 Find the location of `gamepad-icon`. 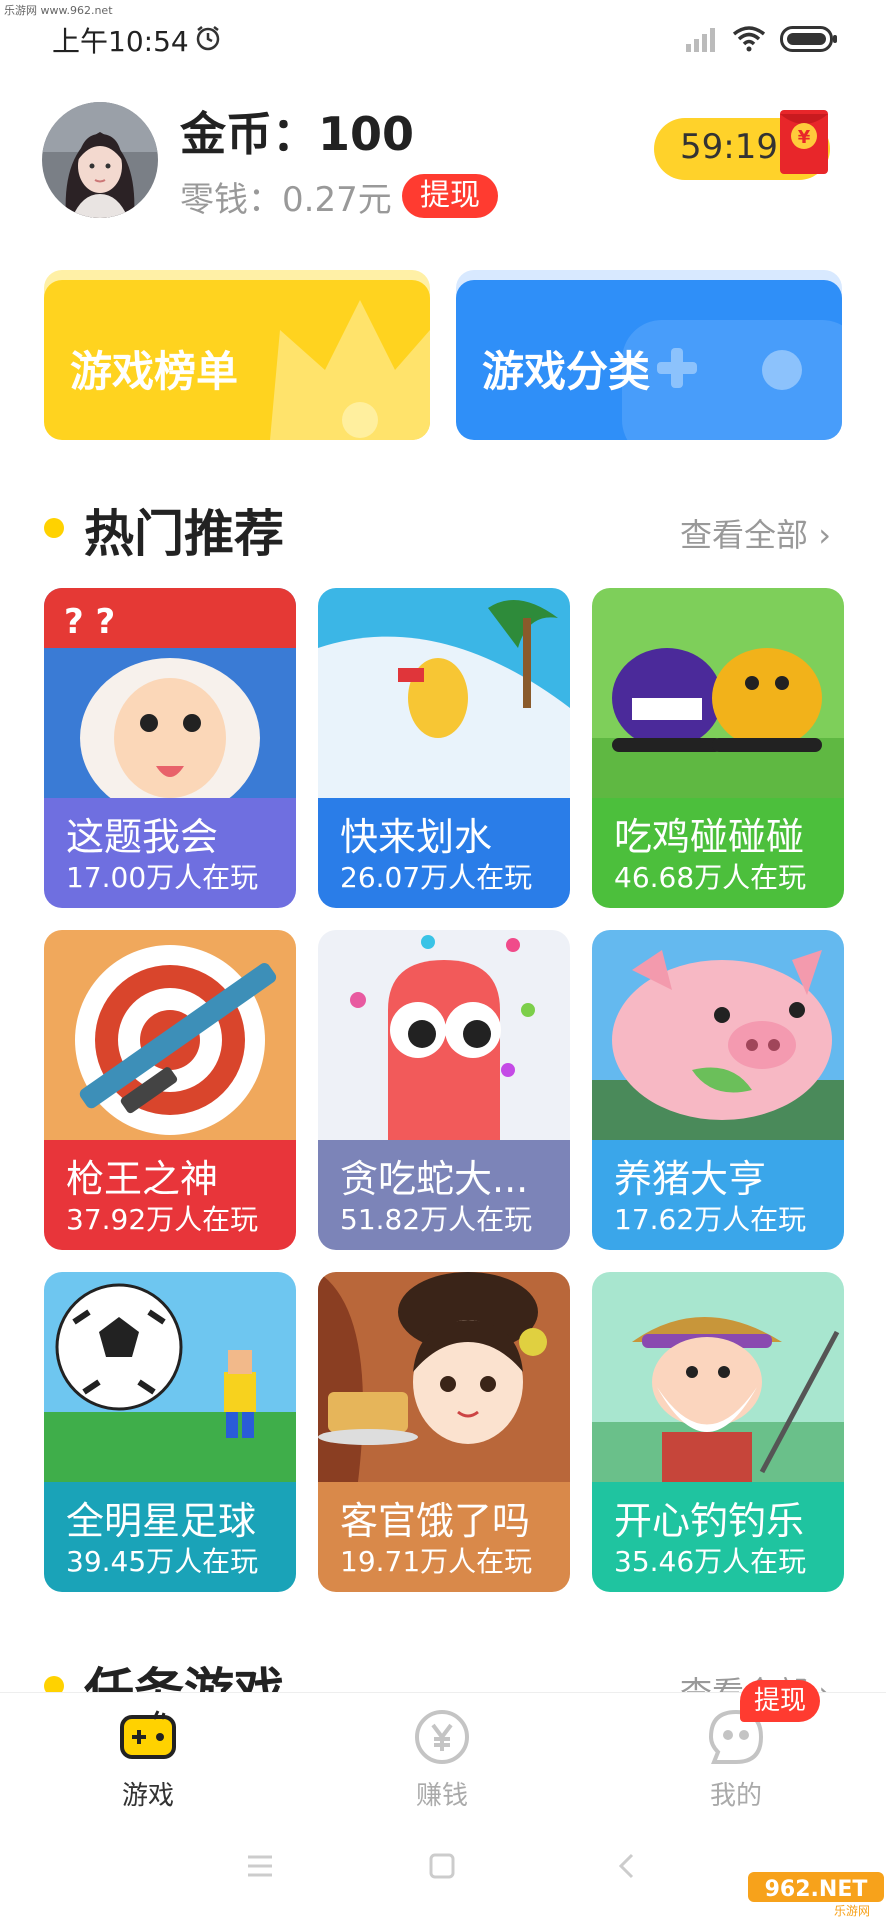

gamepad-icon is located at coordinates (148, 1734).